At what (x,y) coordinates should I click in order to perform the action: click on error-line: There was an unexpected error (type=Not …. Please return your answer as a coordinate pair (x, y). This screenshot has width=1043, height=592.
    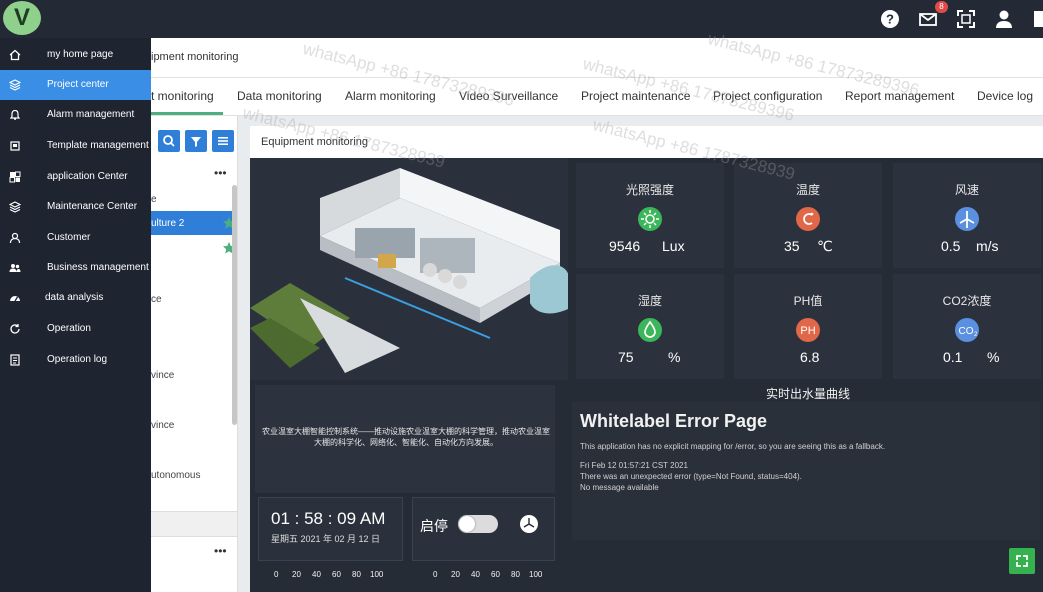
    Looking at the image, I should click on (691, 476).